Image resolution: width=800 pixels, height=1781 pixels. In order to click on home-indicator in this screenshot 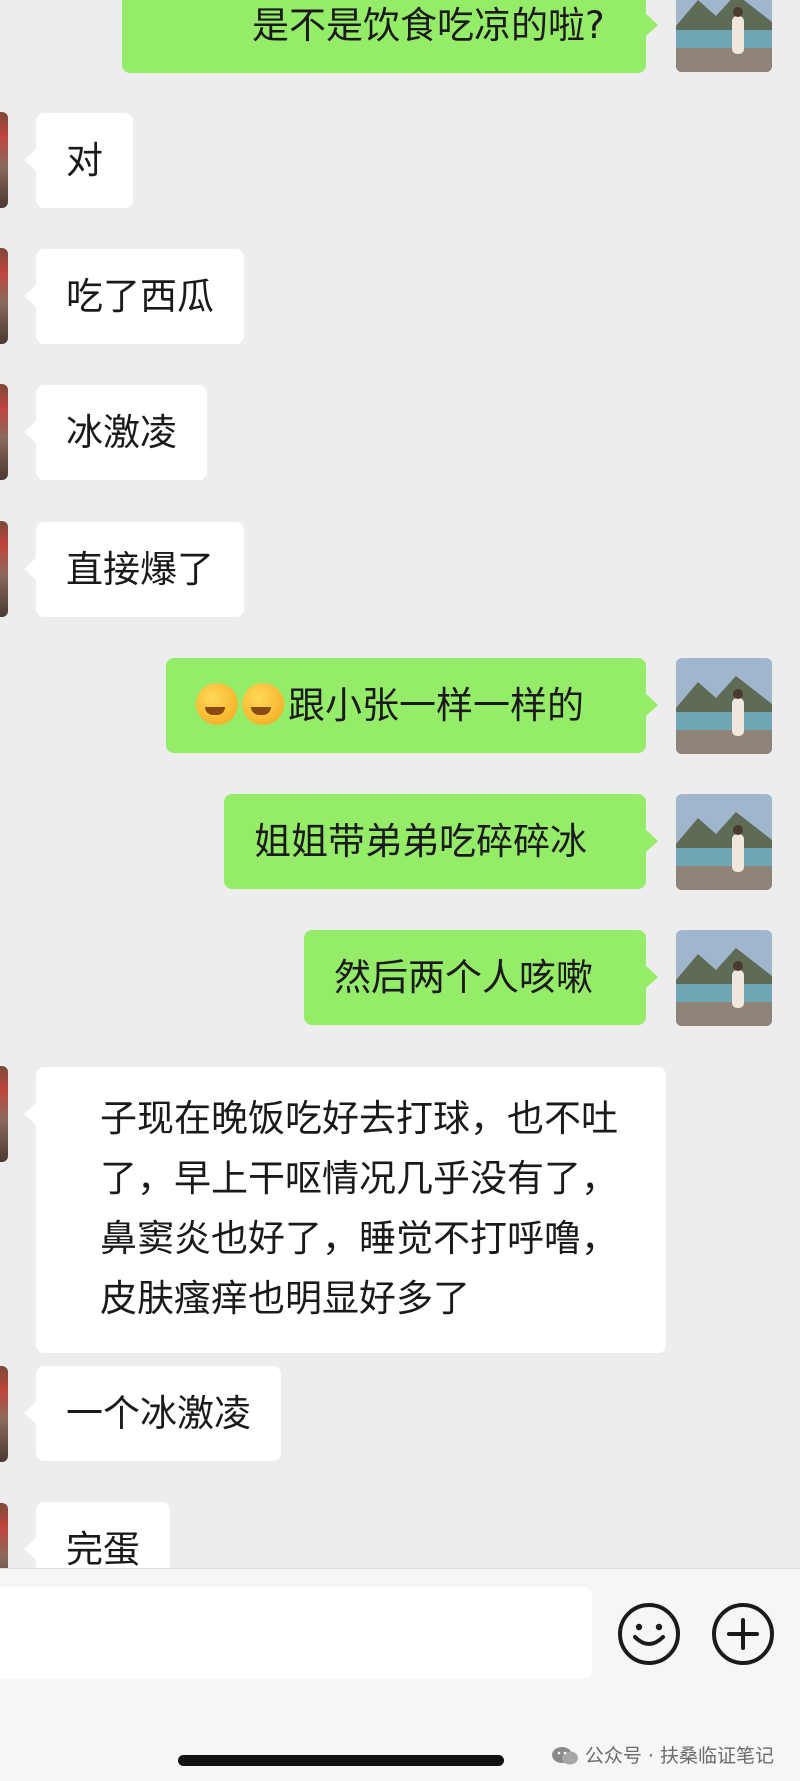, I will do `click(341, 1760)`.